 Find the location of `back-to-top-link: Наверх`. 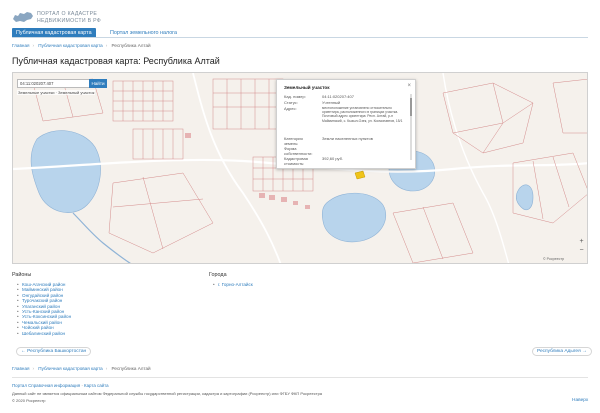

back-to-top-link: Наверх is located at coordinates (580, 400).